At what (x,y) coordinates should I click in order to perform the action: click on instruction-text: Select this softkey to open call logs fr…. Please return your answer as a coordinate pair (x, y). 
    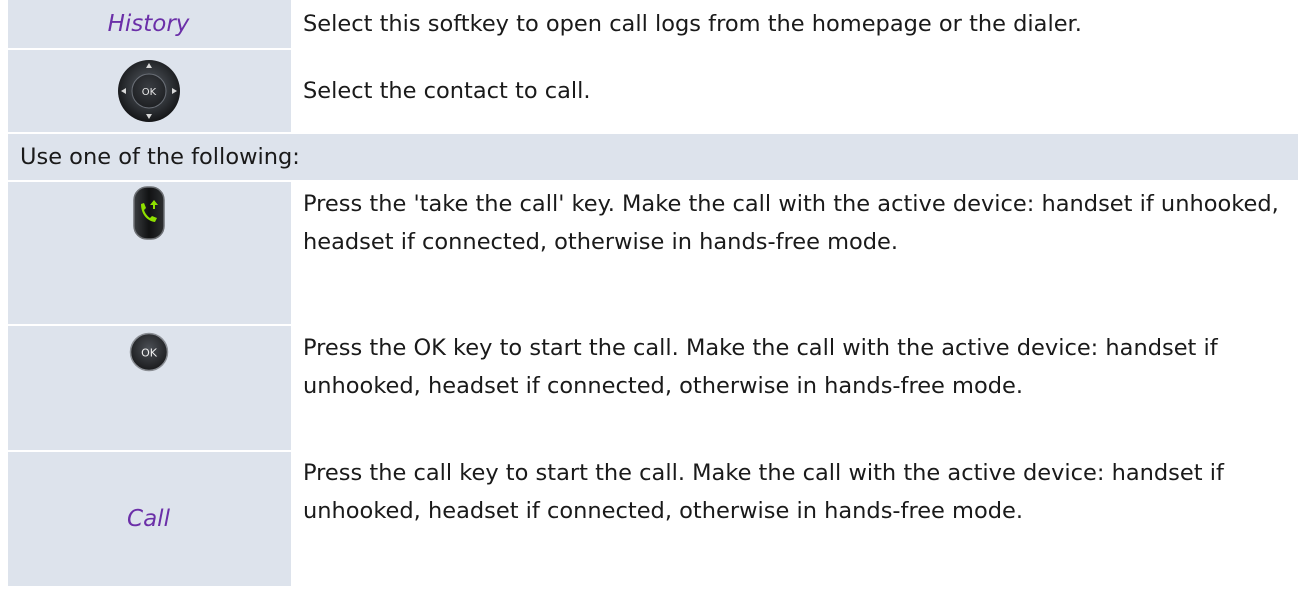
    Looking at the image, I should click on (692, 24).